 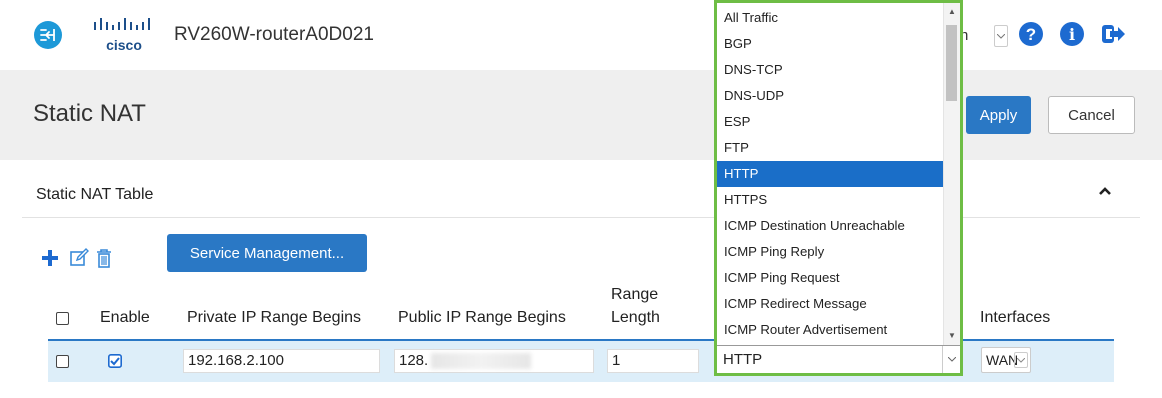 I want to click on service-option: DNS-TCP, so click(x=830, y=70).